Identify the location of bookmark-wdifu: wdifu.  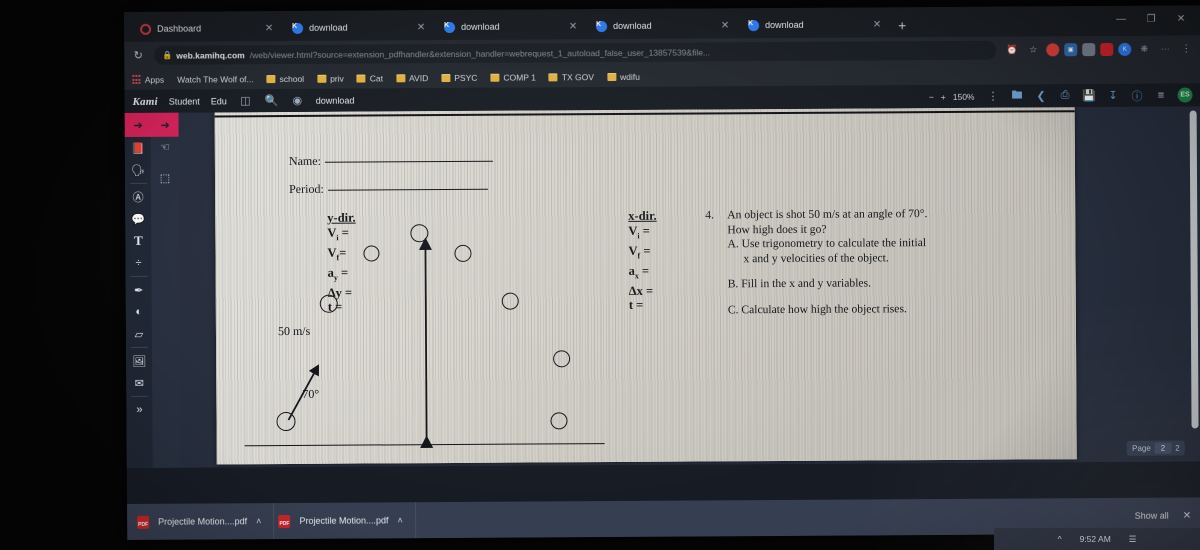
(623, 76).